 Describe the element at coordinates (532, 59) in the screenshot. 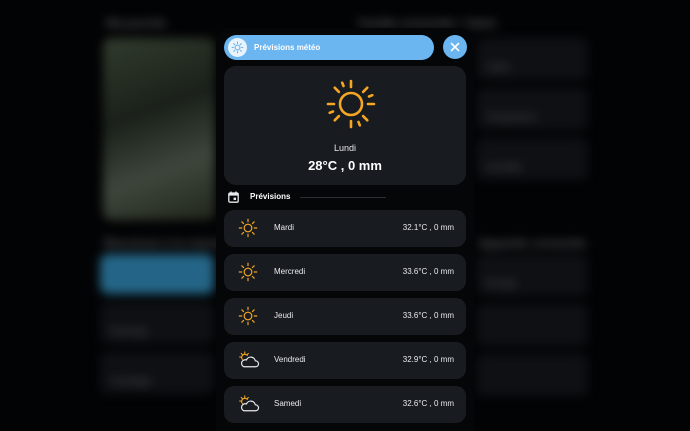

I see `background-tile: Volets` at that location.